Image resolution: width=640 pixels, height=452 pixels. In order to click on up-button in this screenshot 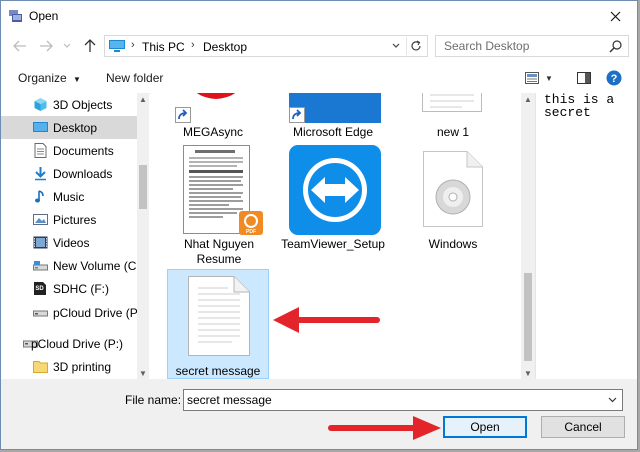, I will do `click(90, 46)`.